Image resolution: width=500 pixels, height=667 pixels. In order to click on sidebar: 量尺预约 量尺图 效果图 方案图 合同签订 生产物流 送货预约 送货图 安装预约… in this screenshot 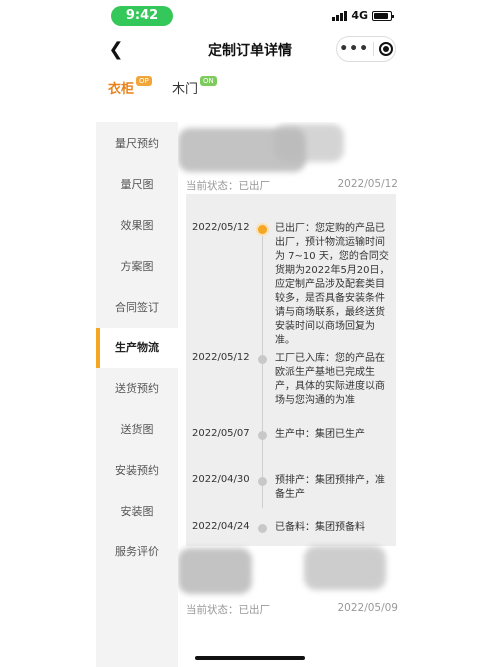, I will do `click(137, 394)`.